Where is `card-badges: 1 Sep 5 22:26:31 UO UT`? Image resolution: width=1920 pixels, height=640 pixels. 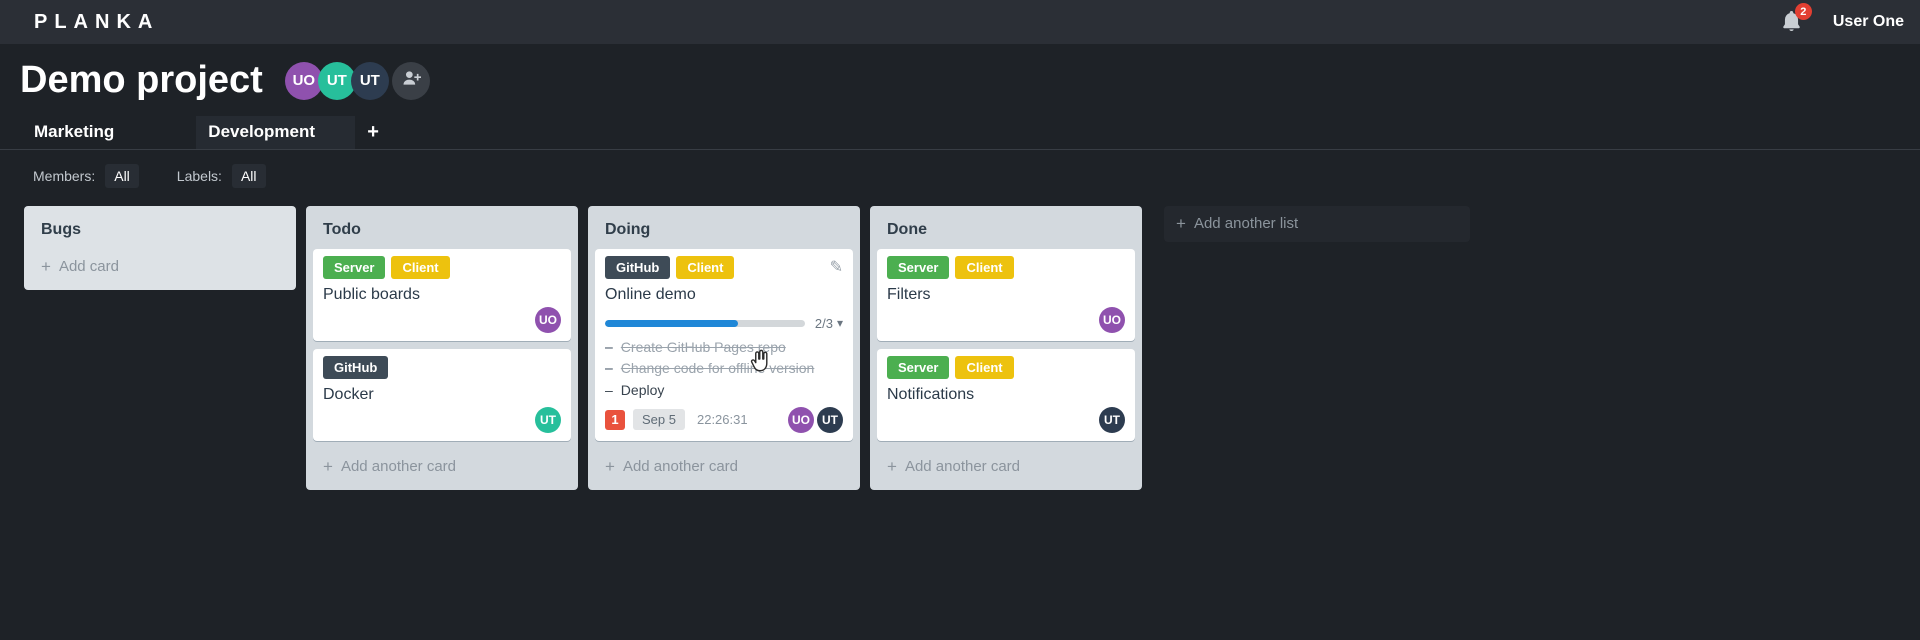
card-badges: 1 Sep 5 22:26:31 UO UT is located at coordinates (724, 419).